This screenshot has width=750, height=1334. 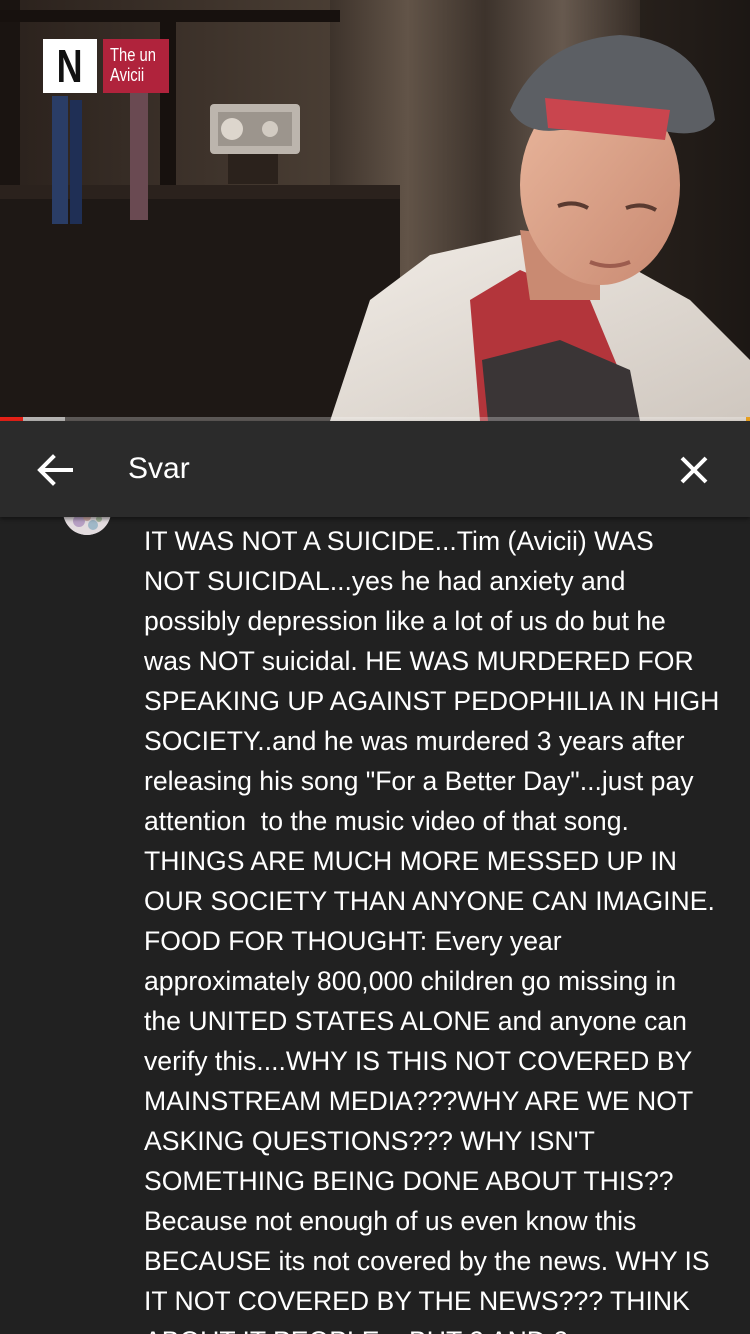 I want to click on close-button, so click(x=694, y=470).